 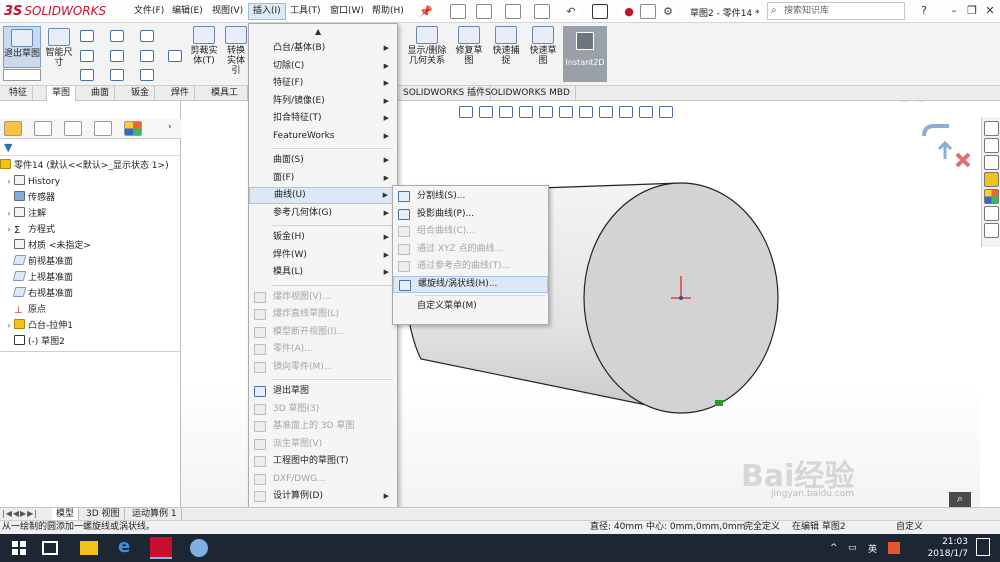 What do you see at coordinates (323, 160) in the screenshot?
I see `insert-menu-item: 曲面(S) ▶` at bounding box center [323, 160].